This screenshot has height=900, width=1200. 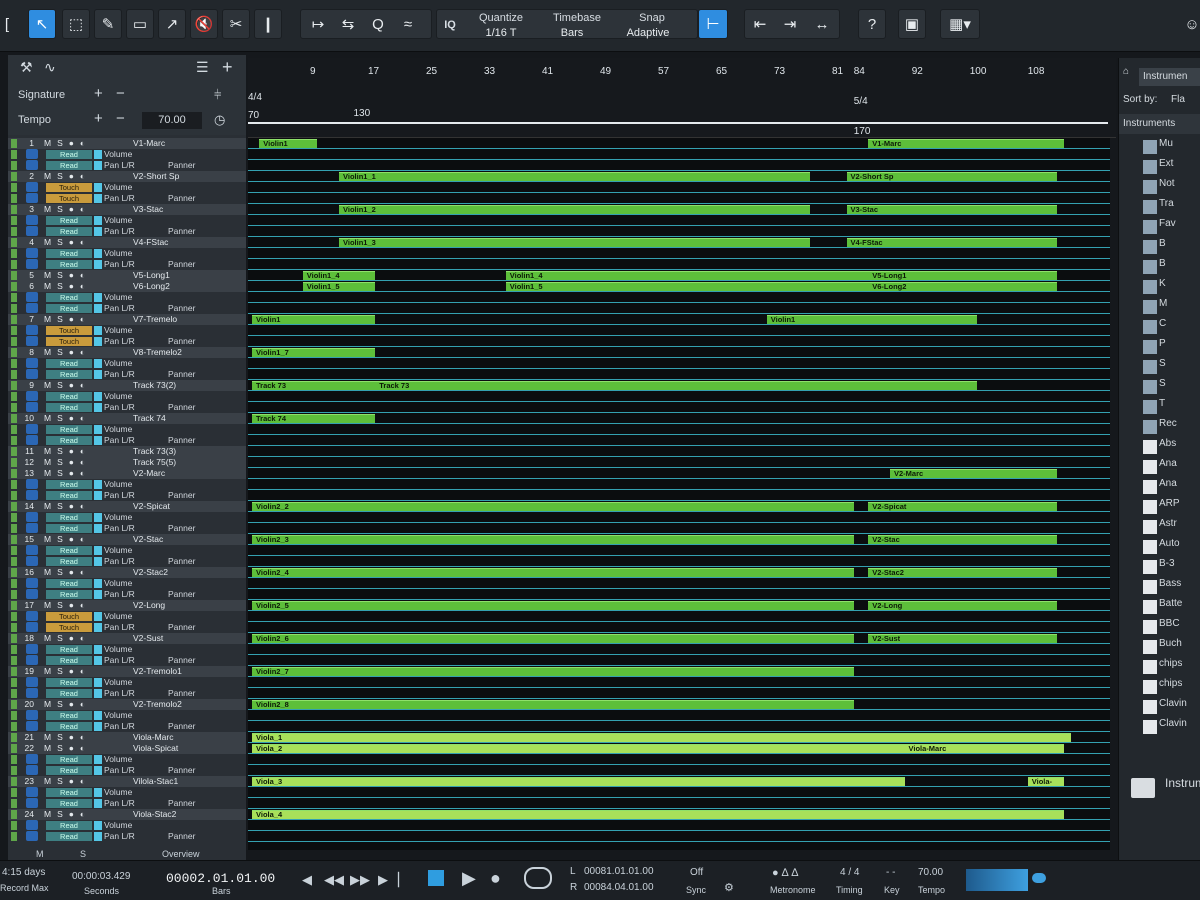 What do you see at coordinates (127, 506) in the screenshot?
I see `track-header: 14 MS●◐ V2-Spicat` at bounding box center [127, 506].